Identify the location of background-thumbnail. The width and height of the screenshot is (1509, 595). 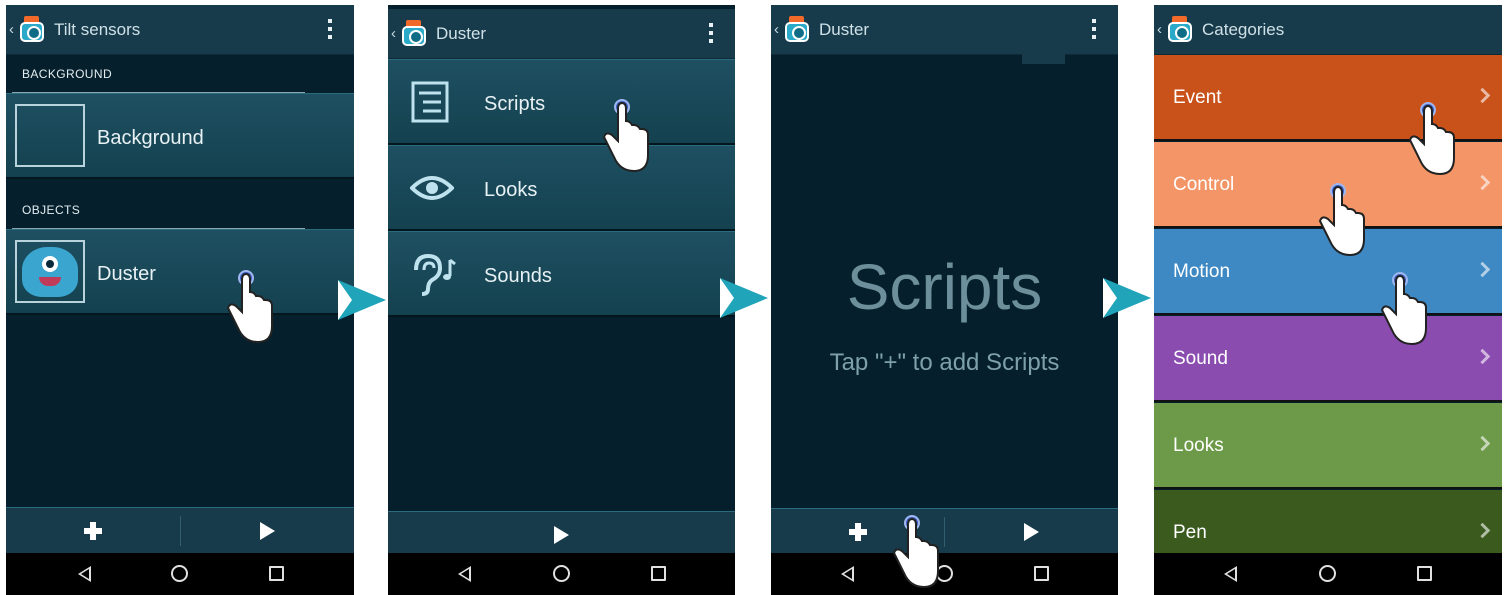
(50, 135).